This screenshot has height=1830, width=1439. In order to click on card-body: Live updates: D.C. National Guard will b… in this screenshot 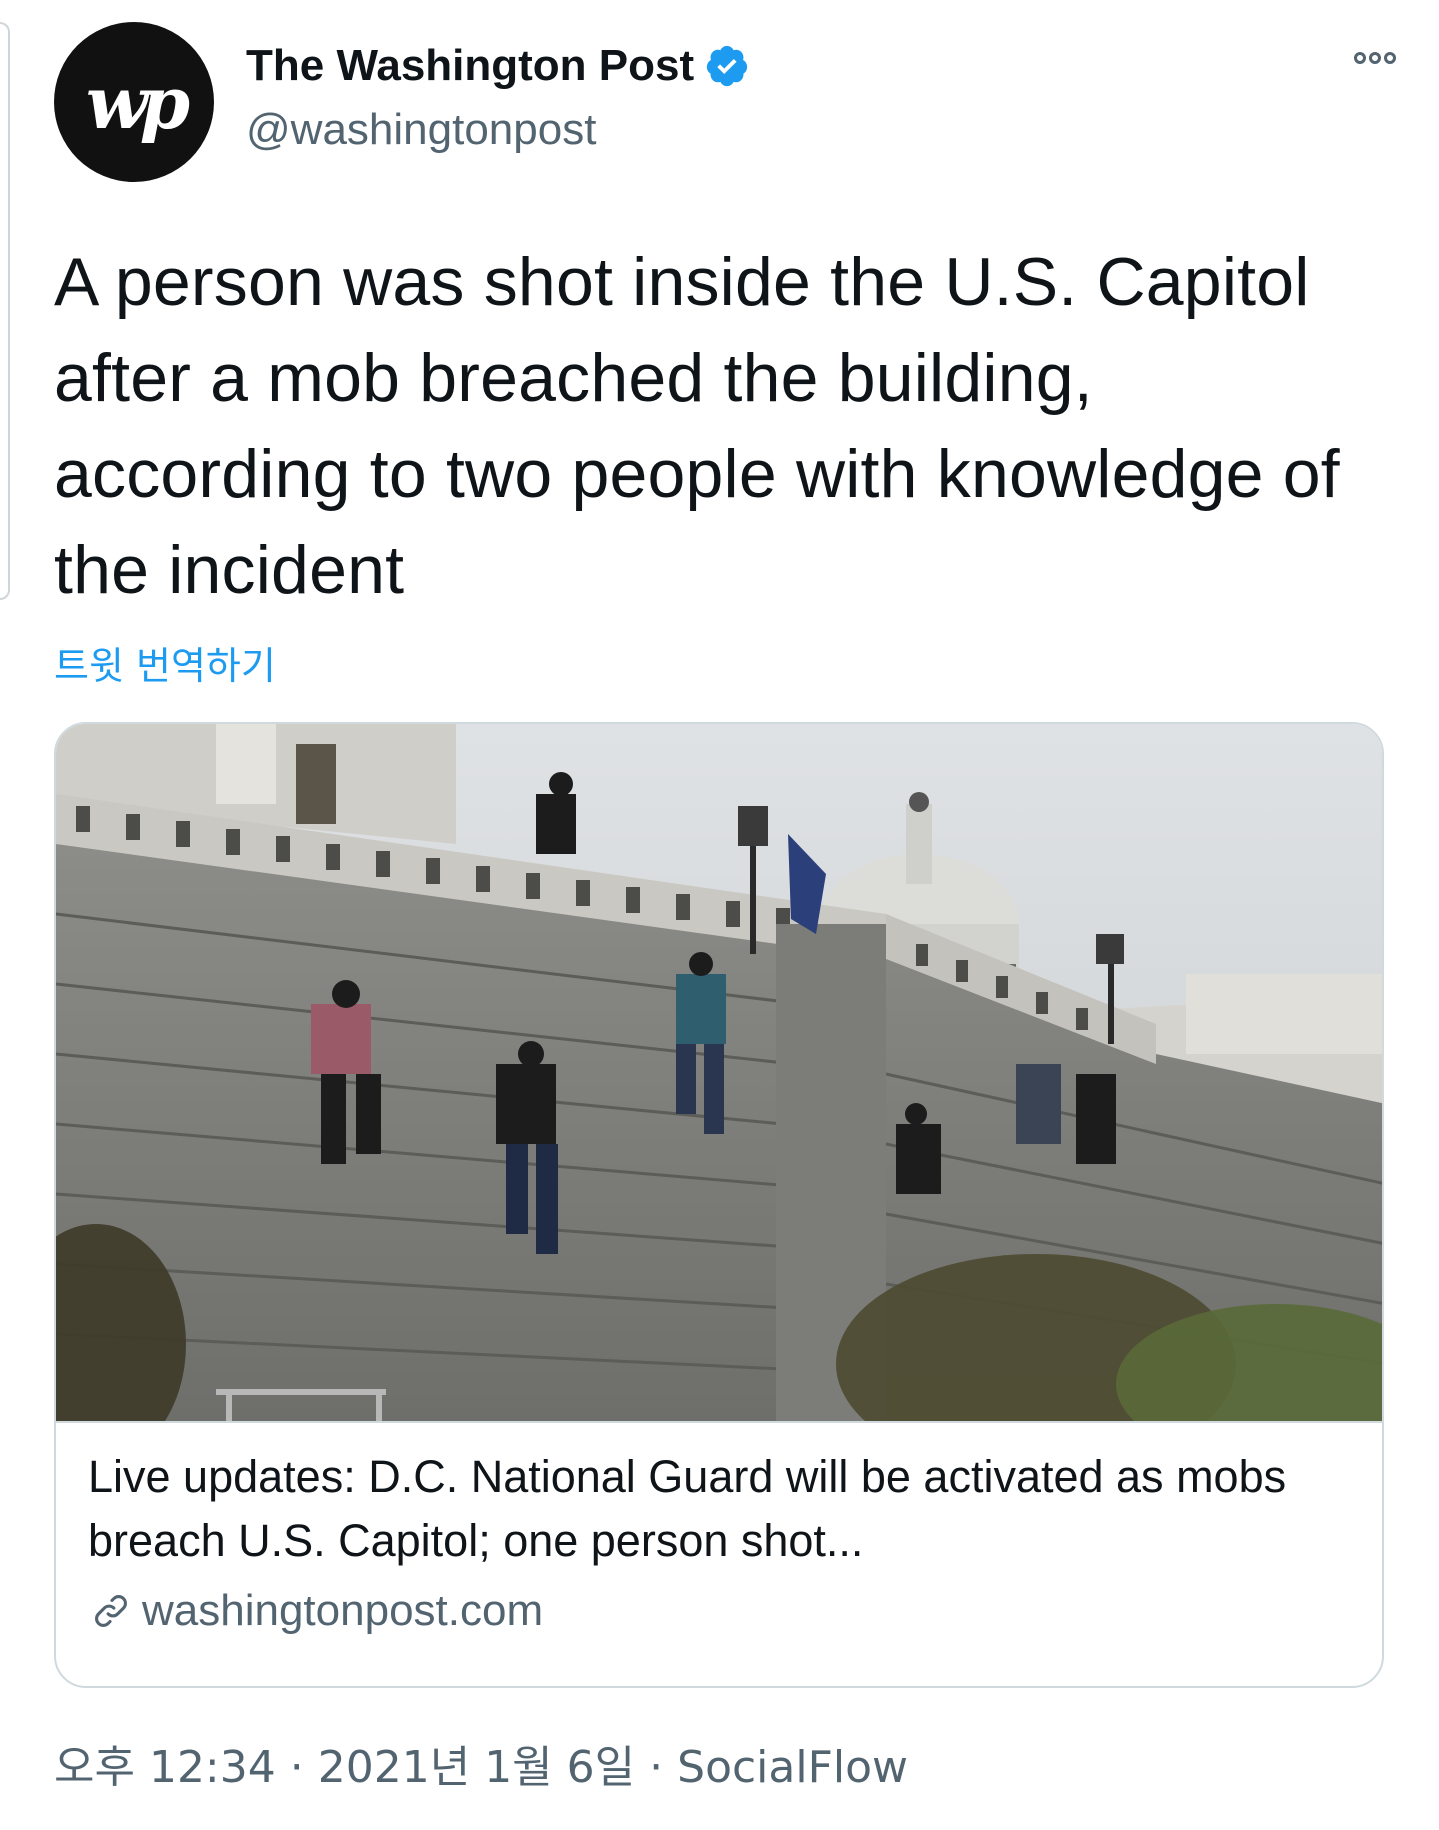, I will do `click(719, 1531)`.